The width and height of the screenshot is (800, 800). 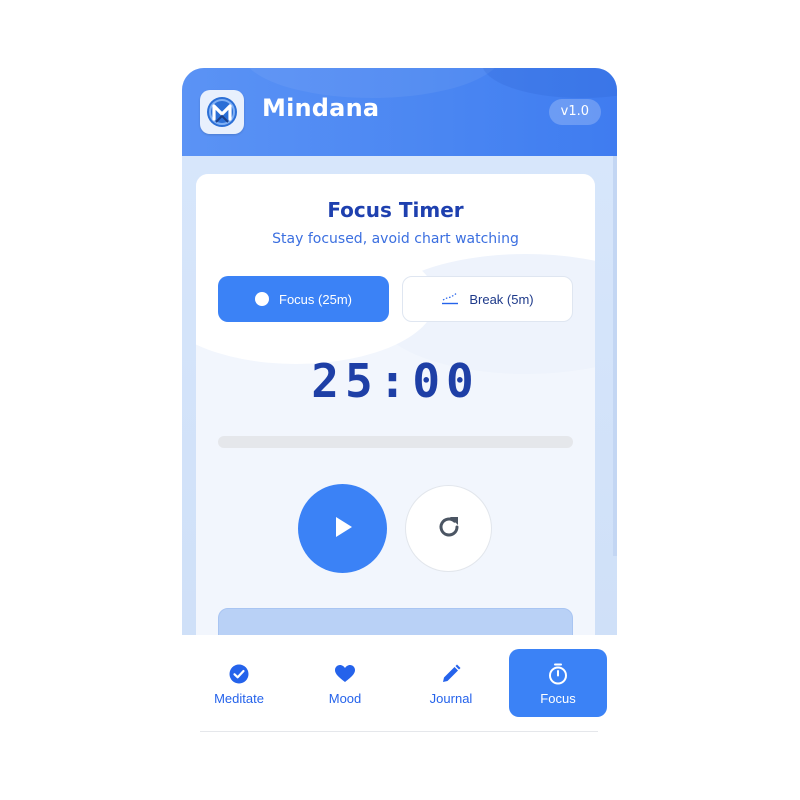 I want to click on nav-label: Focus, so click(x=558, y=698).